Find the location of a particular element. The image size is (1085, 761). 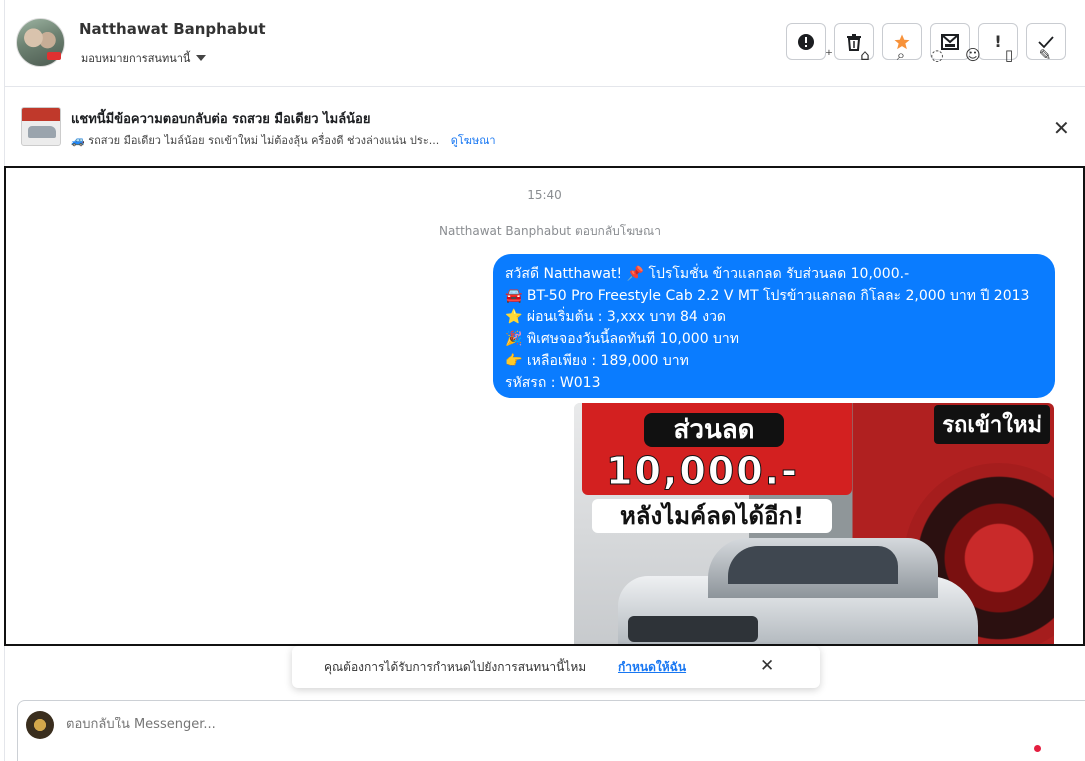

image-pickup-truck is located at coordinates (808, 591).